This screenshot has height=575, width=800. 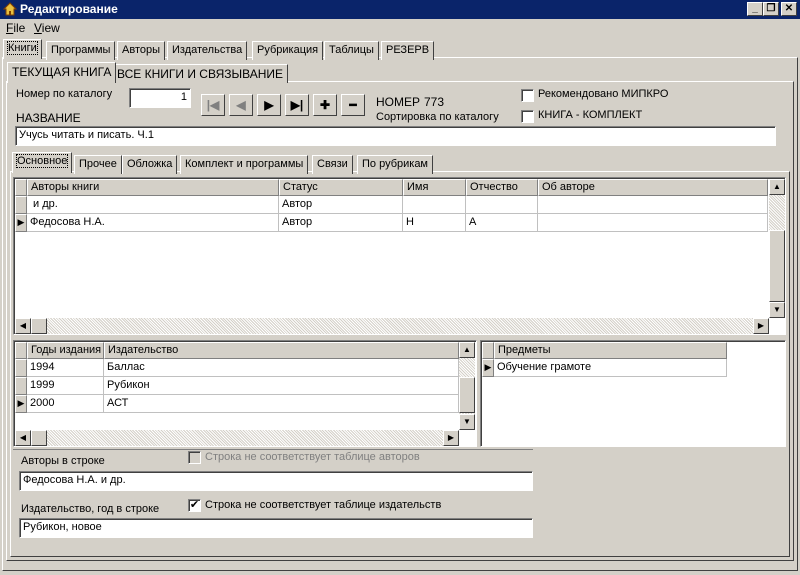 What do you see at coordinates (81, 50) in the screenshot?
I see `tab-programs: Программы` at bounding box center [81, 50].